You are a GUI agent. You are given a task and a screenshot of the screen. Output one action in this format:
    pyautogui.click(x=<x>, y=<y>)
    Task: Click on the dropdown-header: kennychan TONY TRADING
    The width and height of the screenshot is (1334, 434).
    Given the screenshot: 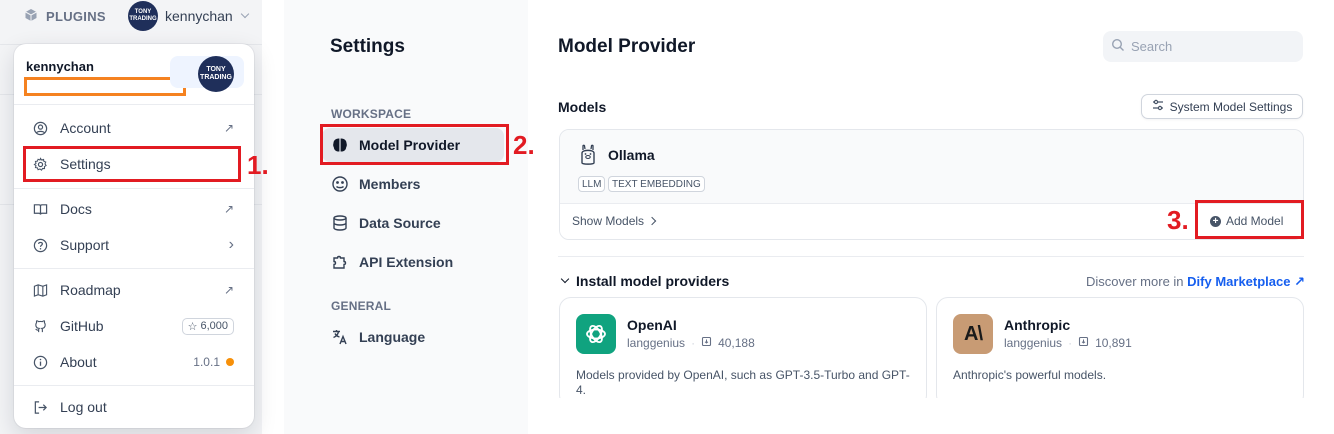 What is the action you would take?
    pyautogui.click(x=134, y=72)
    